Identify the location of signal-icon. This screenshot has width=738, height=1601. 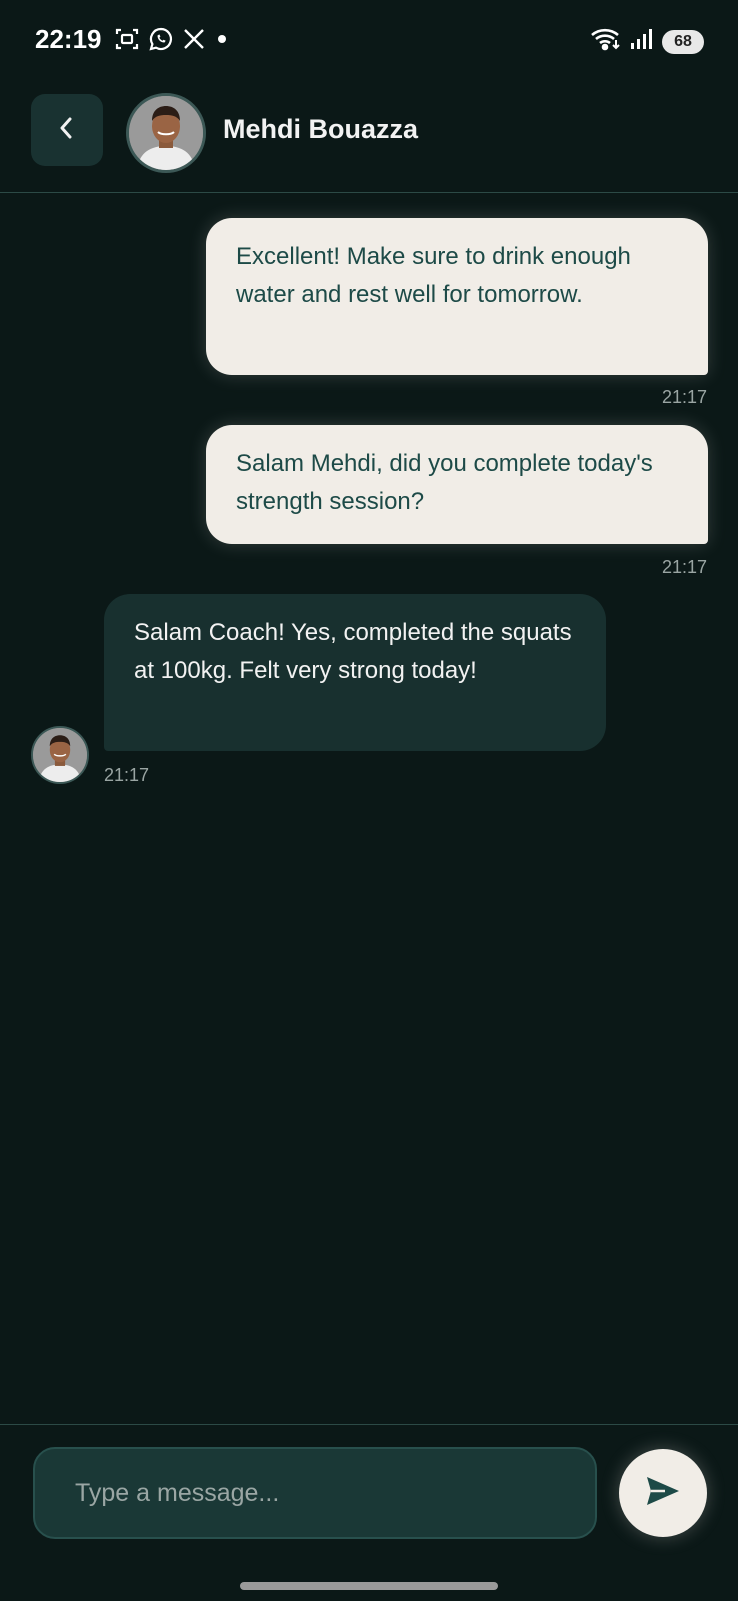
(642, 41).